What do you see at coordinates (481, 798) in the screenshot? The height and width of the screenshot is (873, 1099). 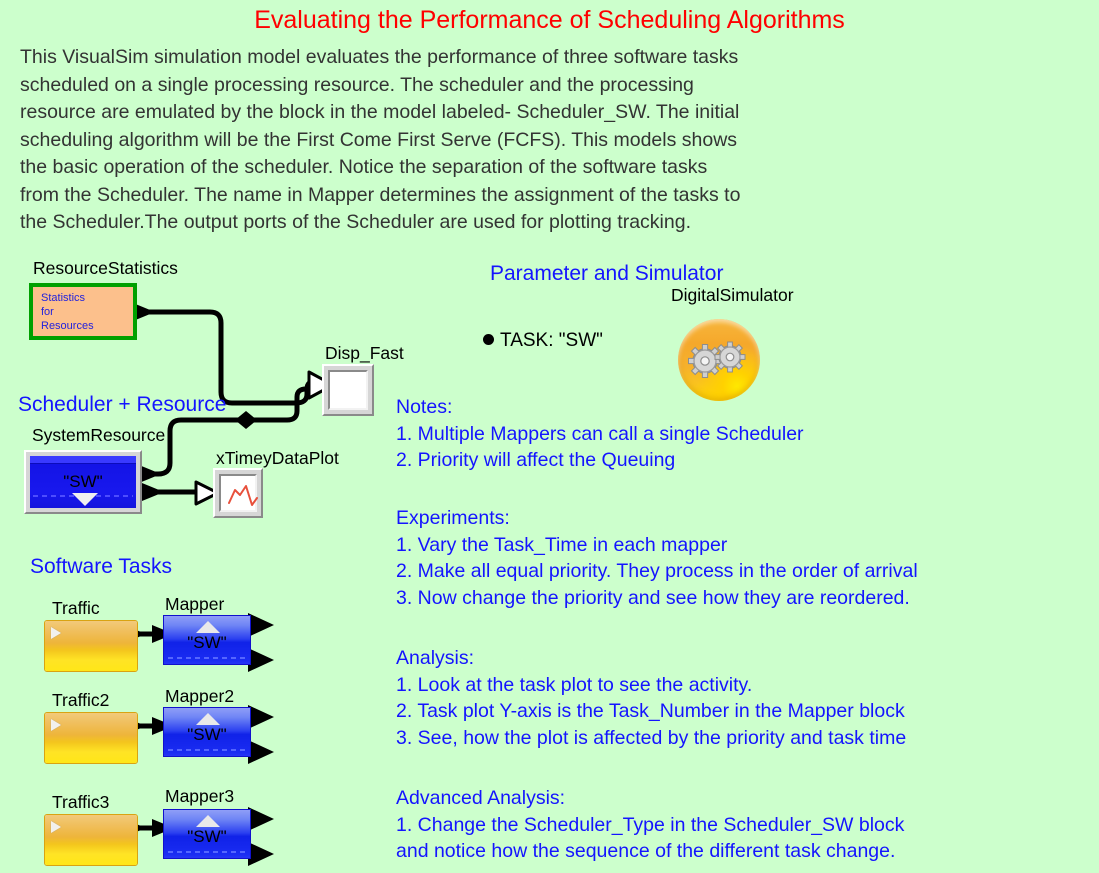 I see `advanced-analysis-heading: Advanced Analysis:` at bounding box center [481, 798].